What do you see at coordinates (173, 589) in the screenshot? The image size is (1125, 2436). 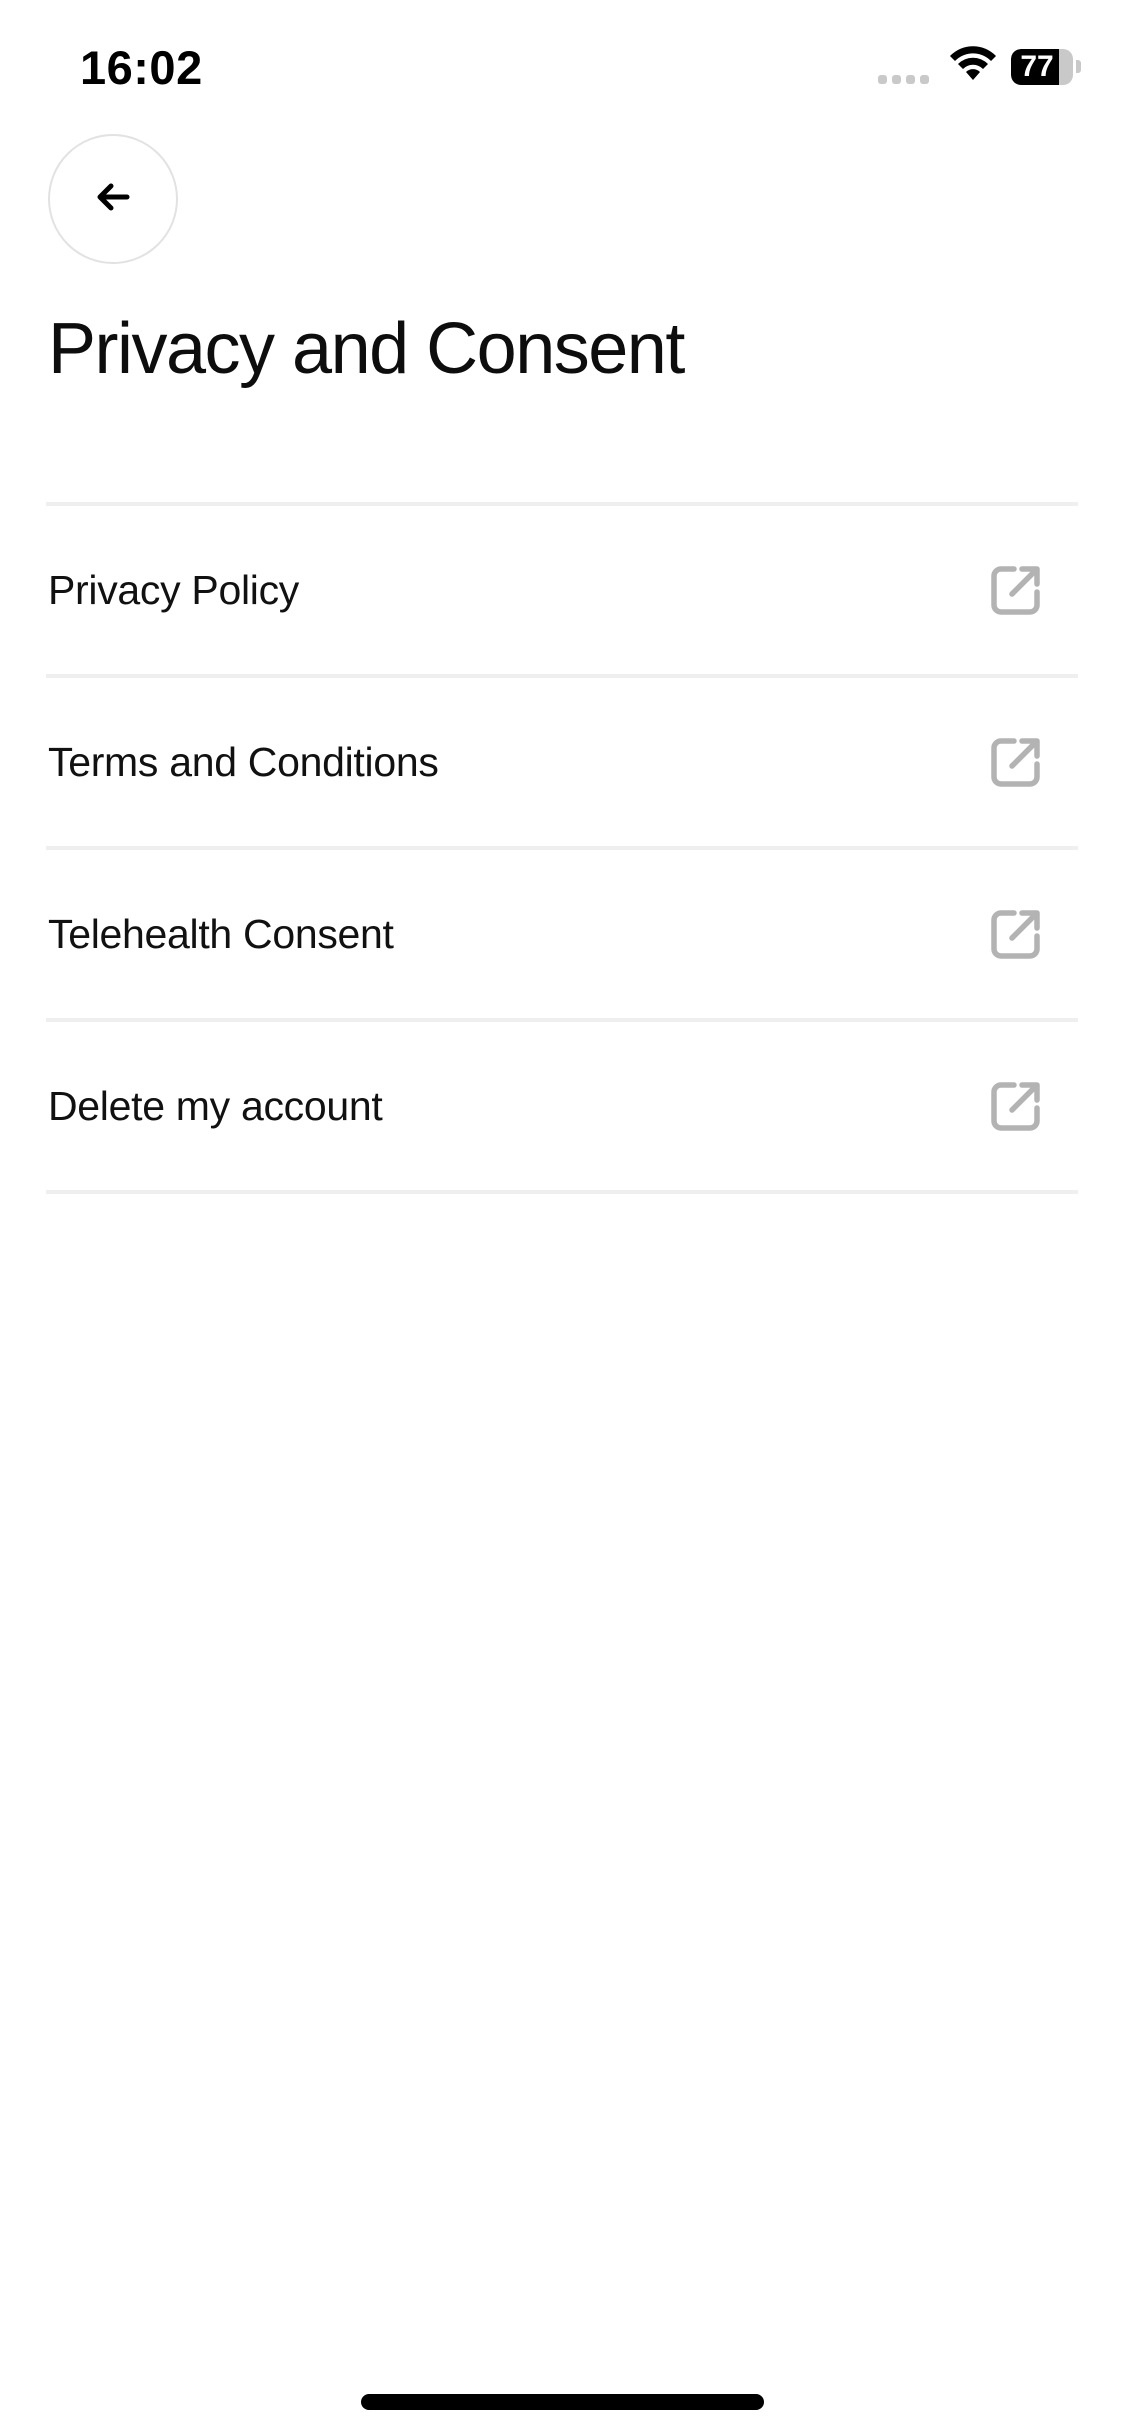 I see `menu-item-label: Privacy Policy` at bounding box center [173, 589].